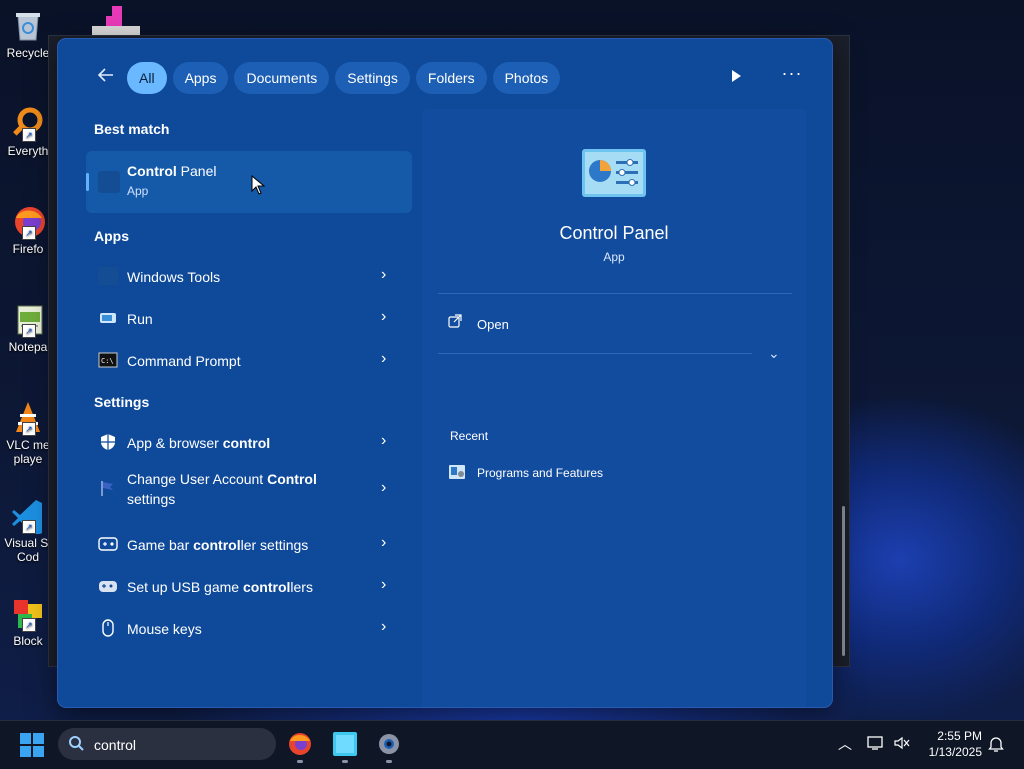 The image size is (1024, 769). I want to click on filter-folders: Folders, so click(451, 78).